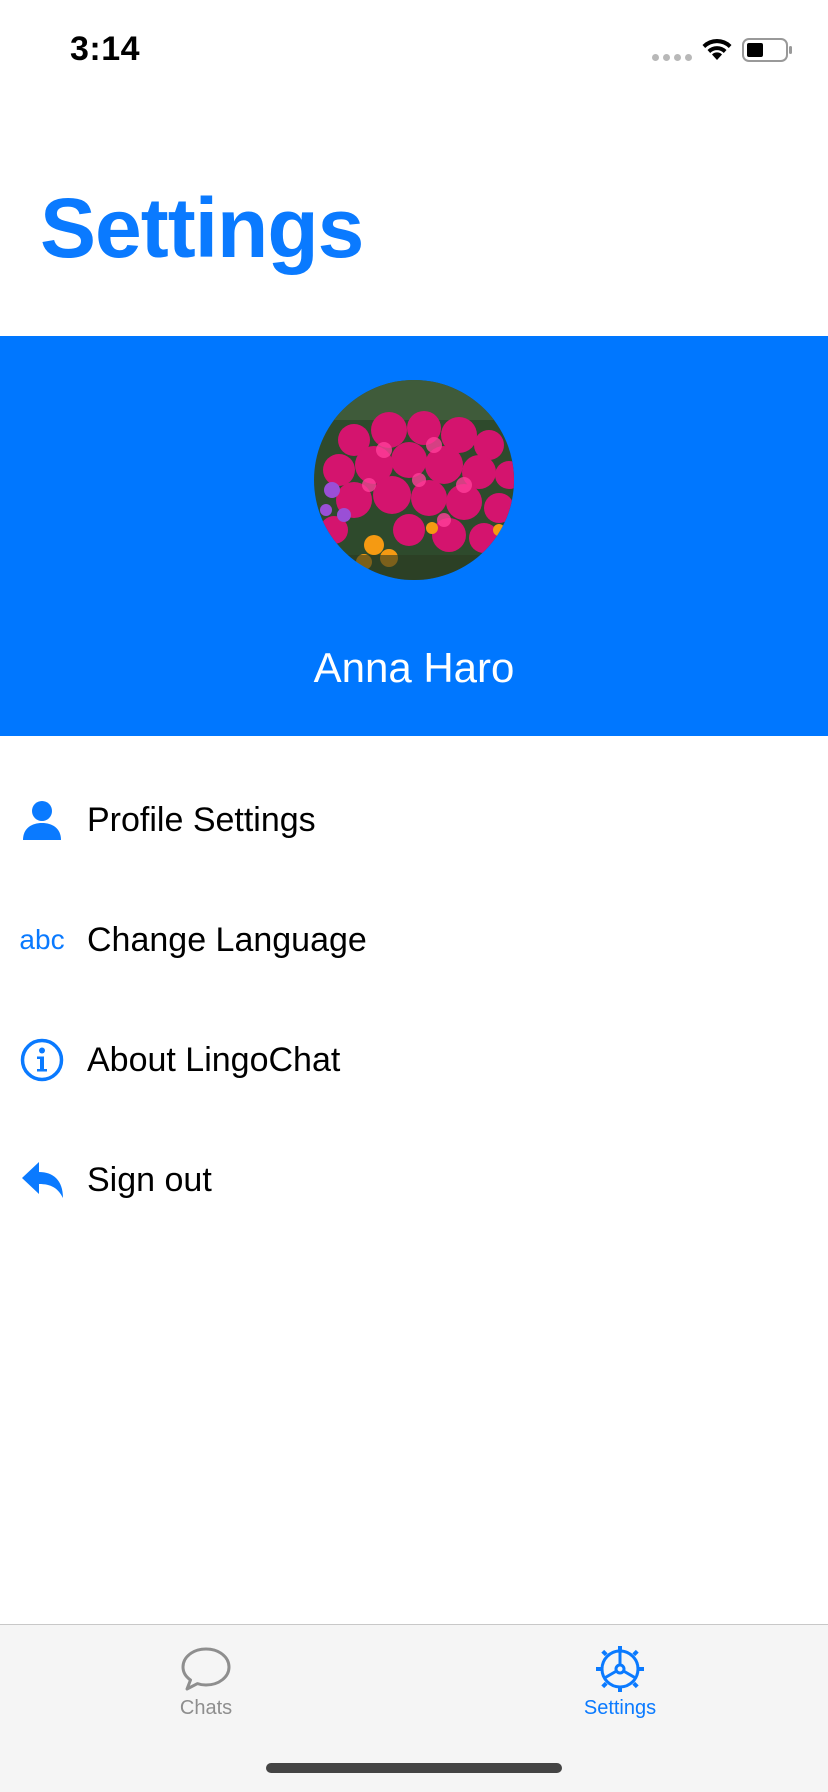  I want to click on chat-bubble-icon, so click(206, 1669).